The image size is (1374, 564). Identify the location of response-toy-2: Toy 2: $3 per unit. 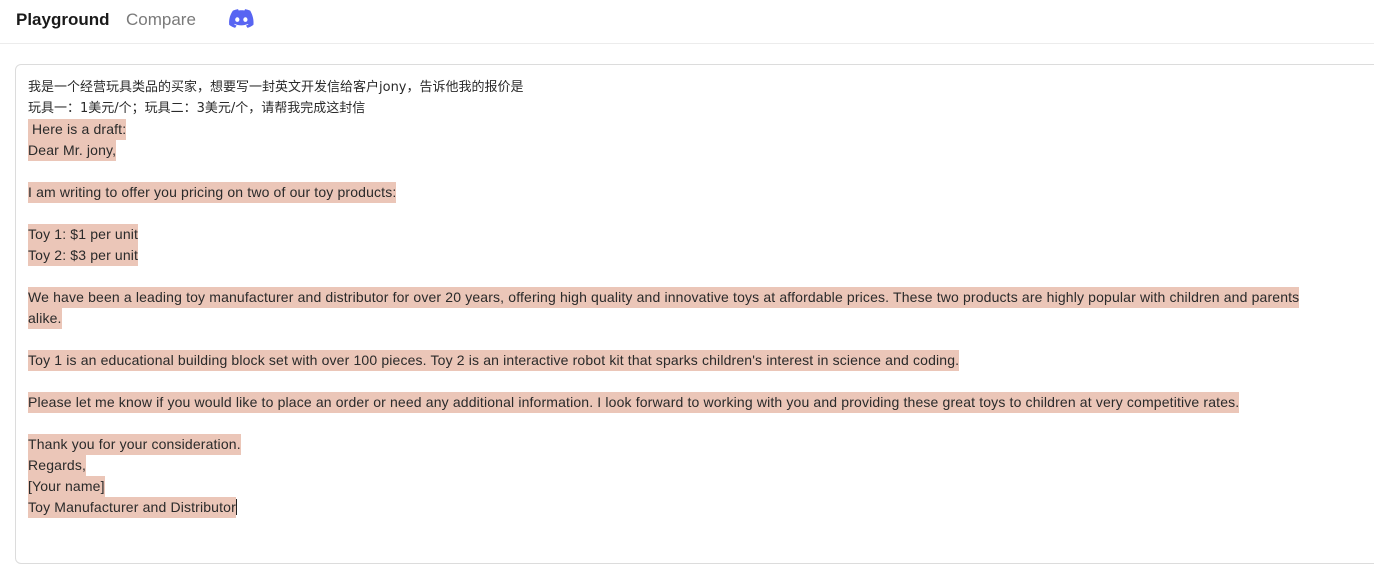
(83, 255).